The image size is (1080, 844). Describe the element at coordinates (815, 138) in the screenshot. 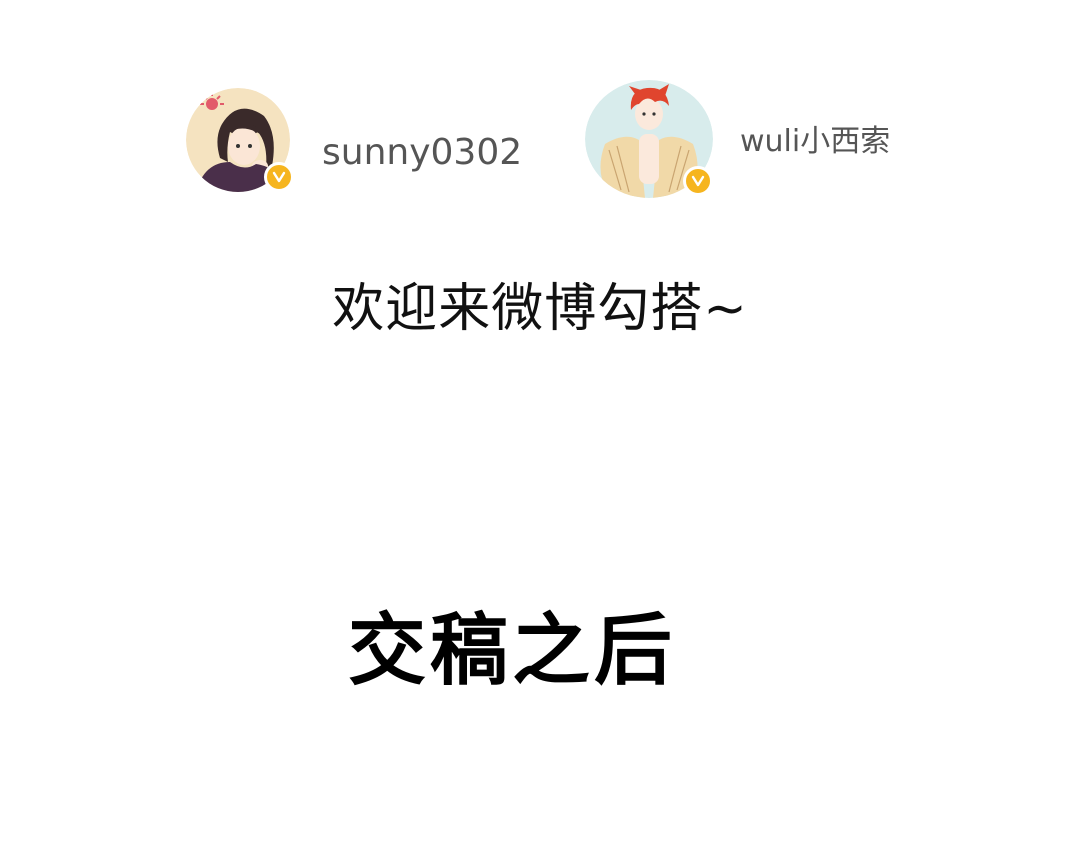

I see `username: wuli小西索` at that location.